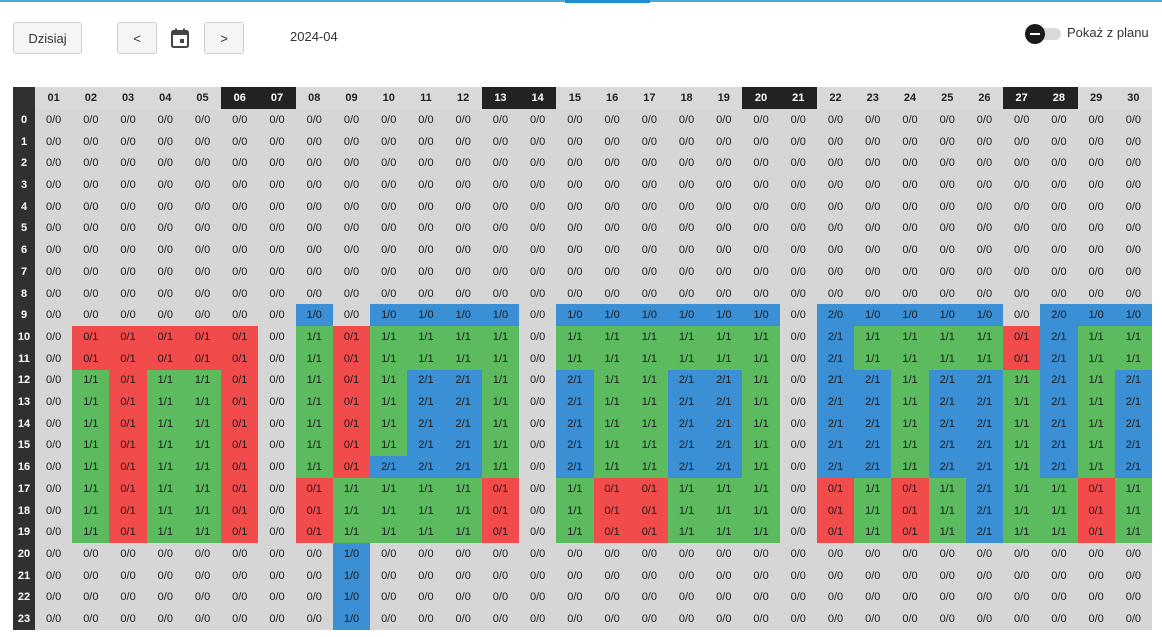 This screenshot has width=1162, height=637. What do you see at coordinates (351, 597) in the screenshot?
I see `schedule-cell: 1/0` at bounding box center [351, 597].